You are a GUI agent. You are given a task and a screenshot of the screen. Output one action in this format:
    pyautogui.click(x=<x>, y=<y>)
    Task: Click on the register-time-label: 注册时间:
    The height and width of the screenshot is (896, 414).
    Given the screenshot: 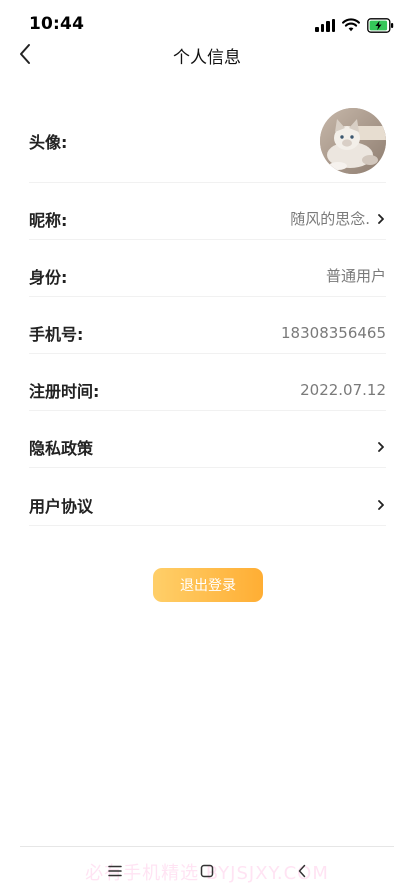 What is the action you would take?
    pyautogui.click(x=64, y=391)
    